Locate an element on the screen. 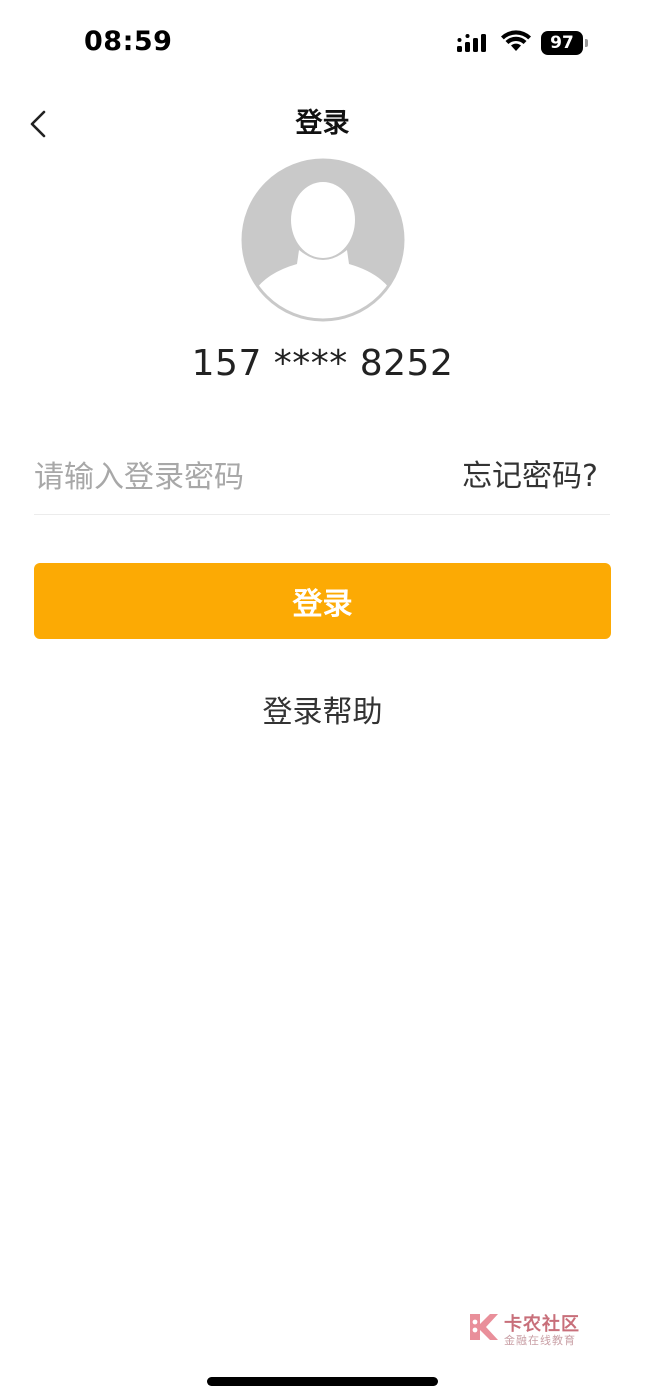 The image size is (645, 1398). phone-number: 157 **** 8252 is located at coordinates (322, 363).